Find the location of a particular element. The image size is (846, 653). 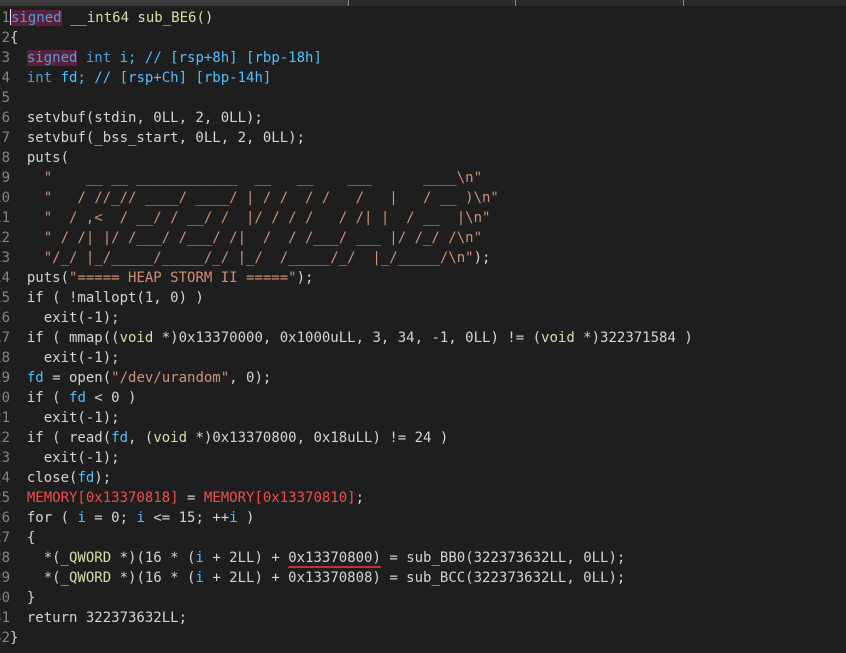

code-token: )(16 * ( is located at coordinates (162, 578).